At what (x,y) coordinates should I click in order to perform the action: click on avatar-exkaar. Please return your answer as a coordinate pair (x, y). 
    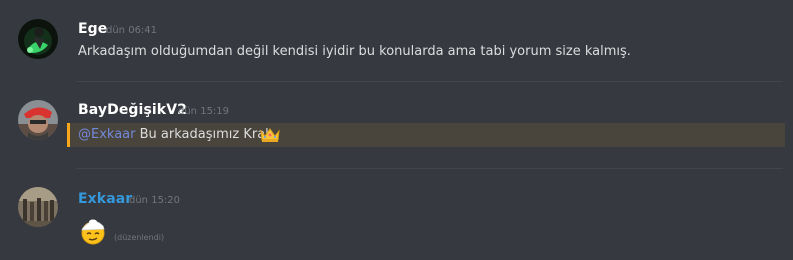
    Looking at the image, I should click on (38, 207).